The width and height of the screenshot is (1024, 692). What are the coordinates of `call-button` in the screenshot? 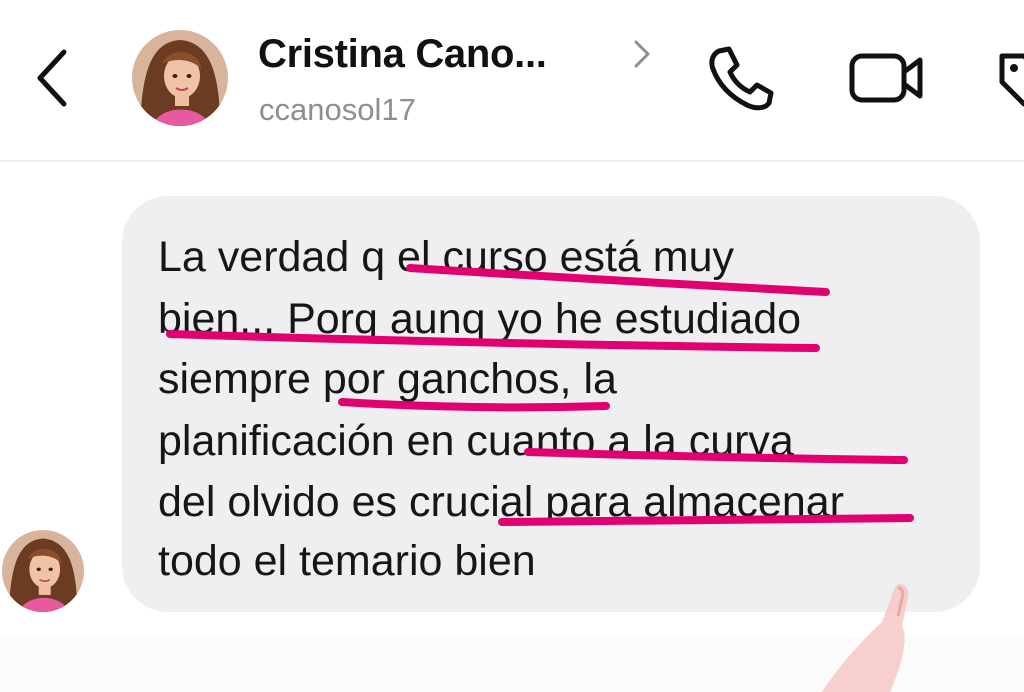 It's located at (740, 78).